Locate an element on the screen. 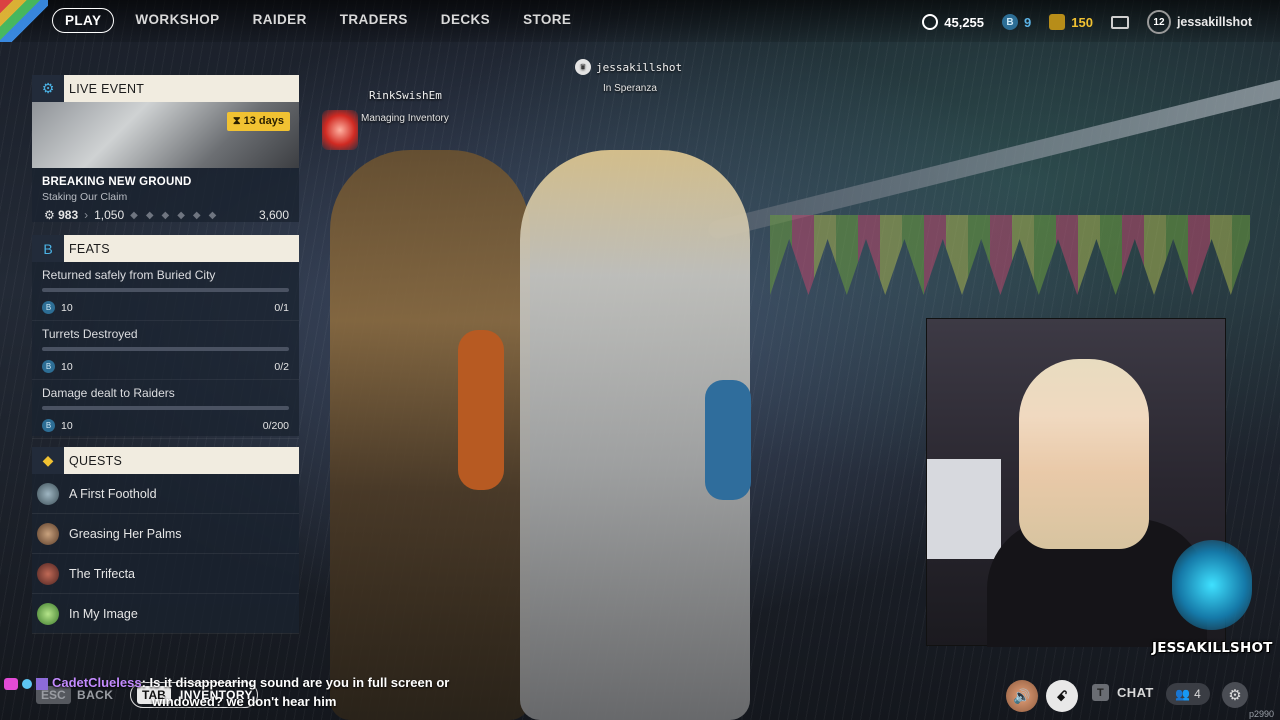 The height and width of the screenshot is (720, 1280). live-event-title: LIVE EVENT is located at coordinates (107, 88).